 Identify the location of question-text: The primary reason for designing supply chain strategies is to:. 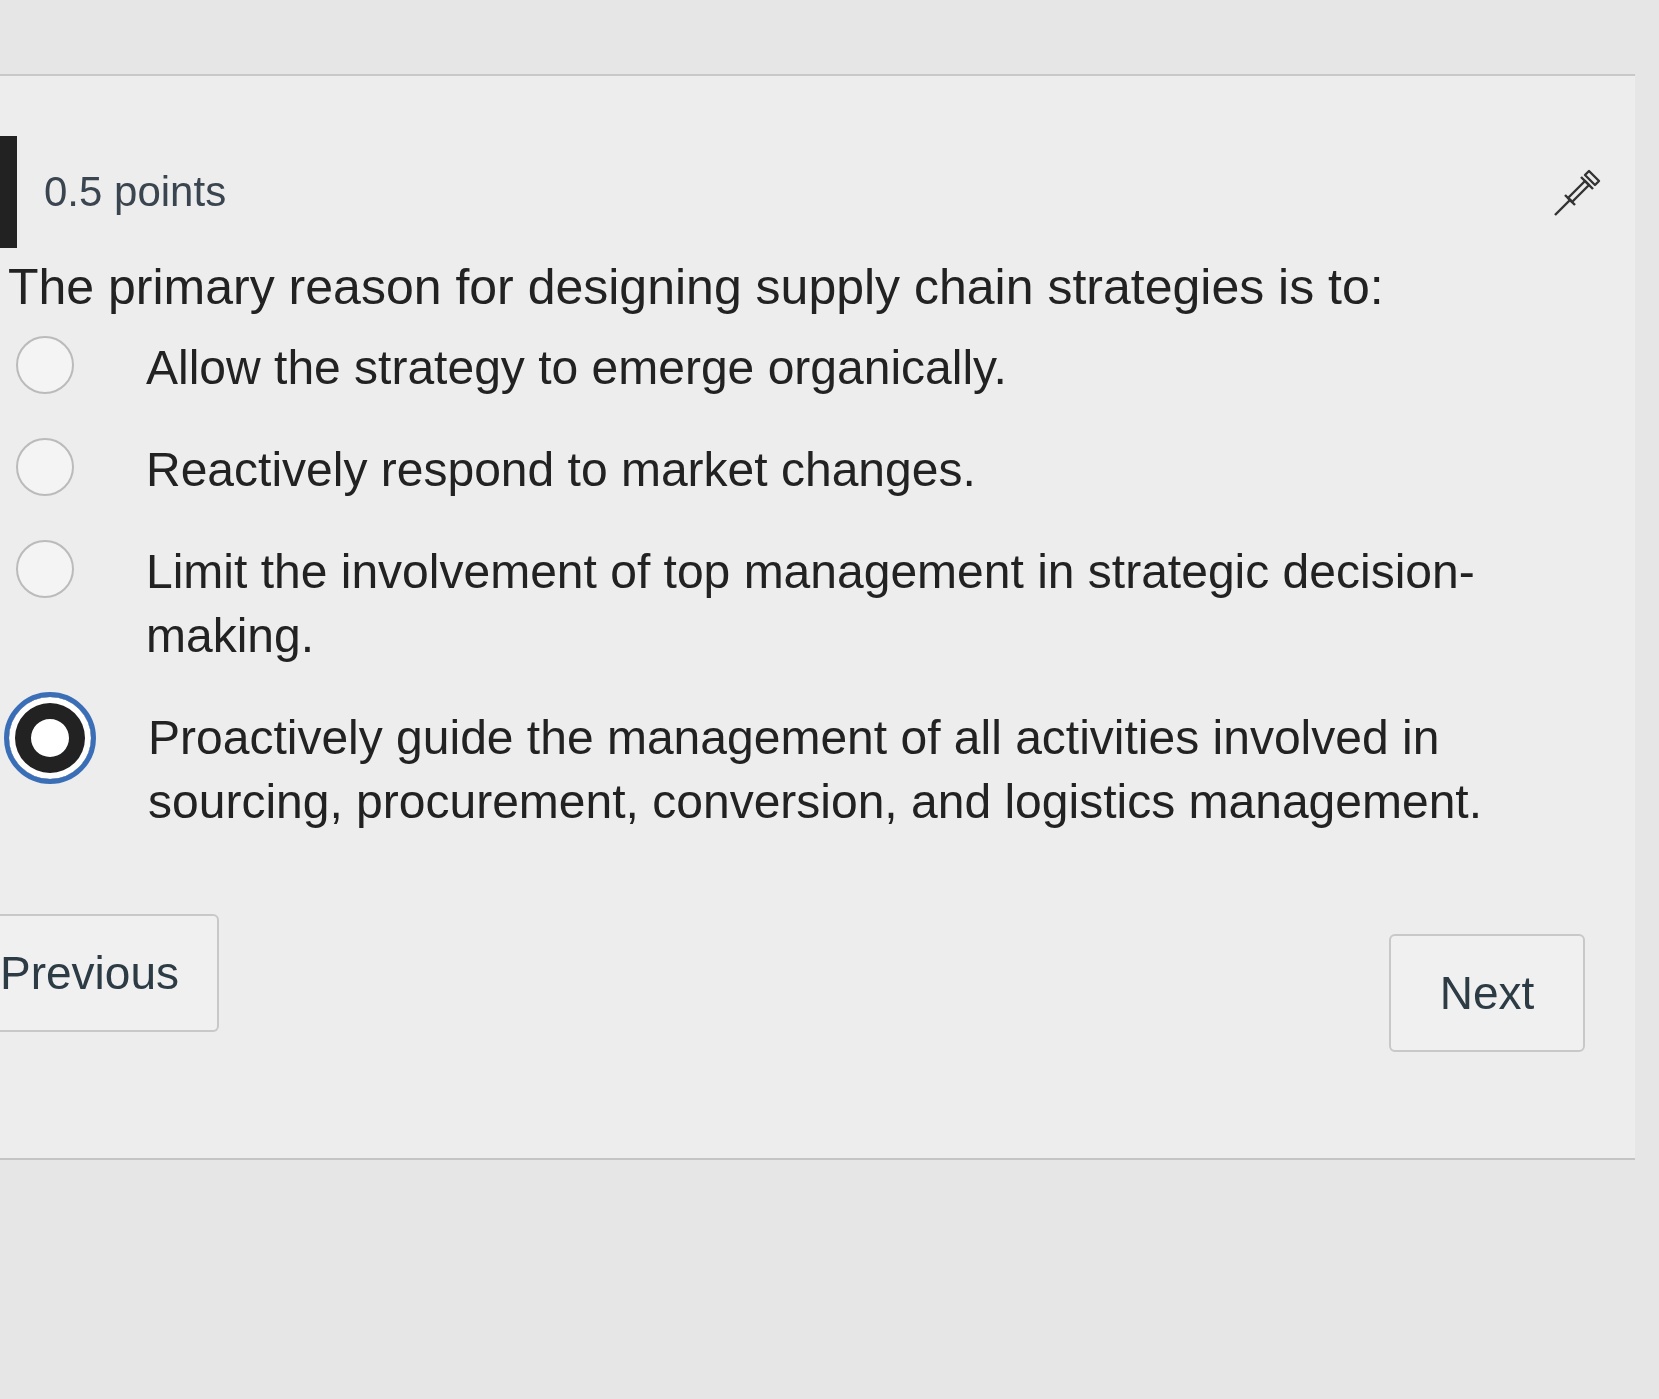
(696, 287).